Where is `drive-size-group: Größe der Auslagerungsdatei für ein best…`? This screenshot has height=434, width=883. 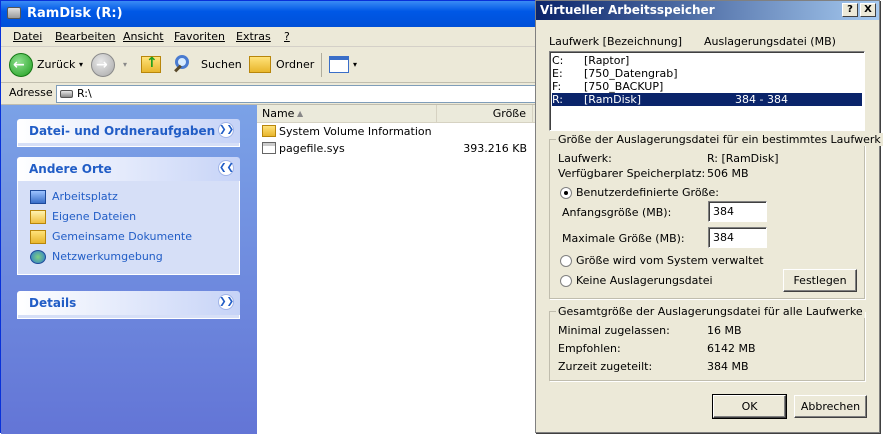 drive-size-group: Größe der Auslagerungsdatei für ein best… is located at coordinates (716, 216).